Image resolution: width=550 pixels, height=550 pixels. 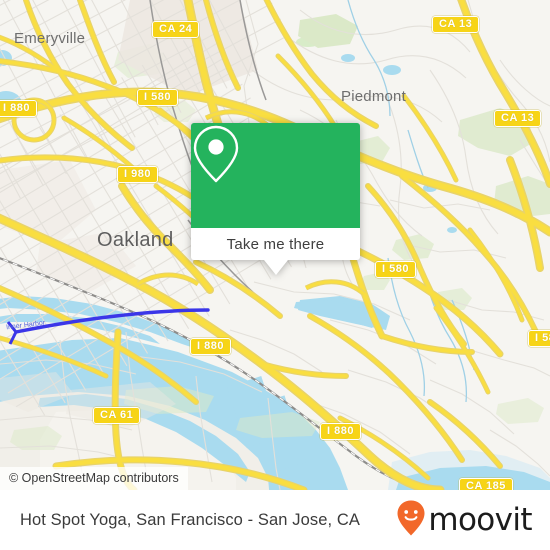 What do you see at coordinates (94, 478) in the screenshot?
I see `osm-attribution: © OpenStreetMap contributors` at bounding box center [94, 478].